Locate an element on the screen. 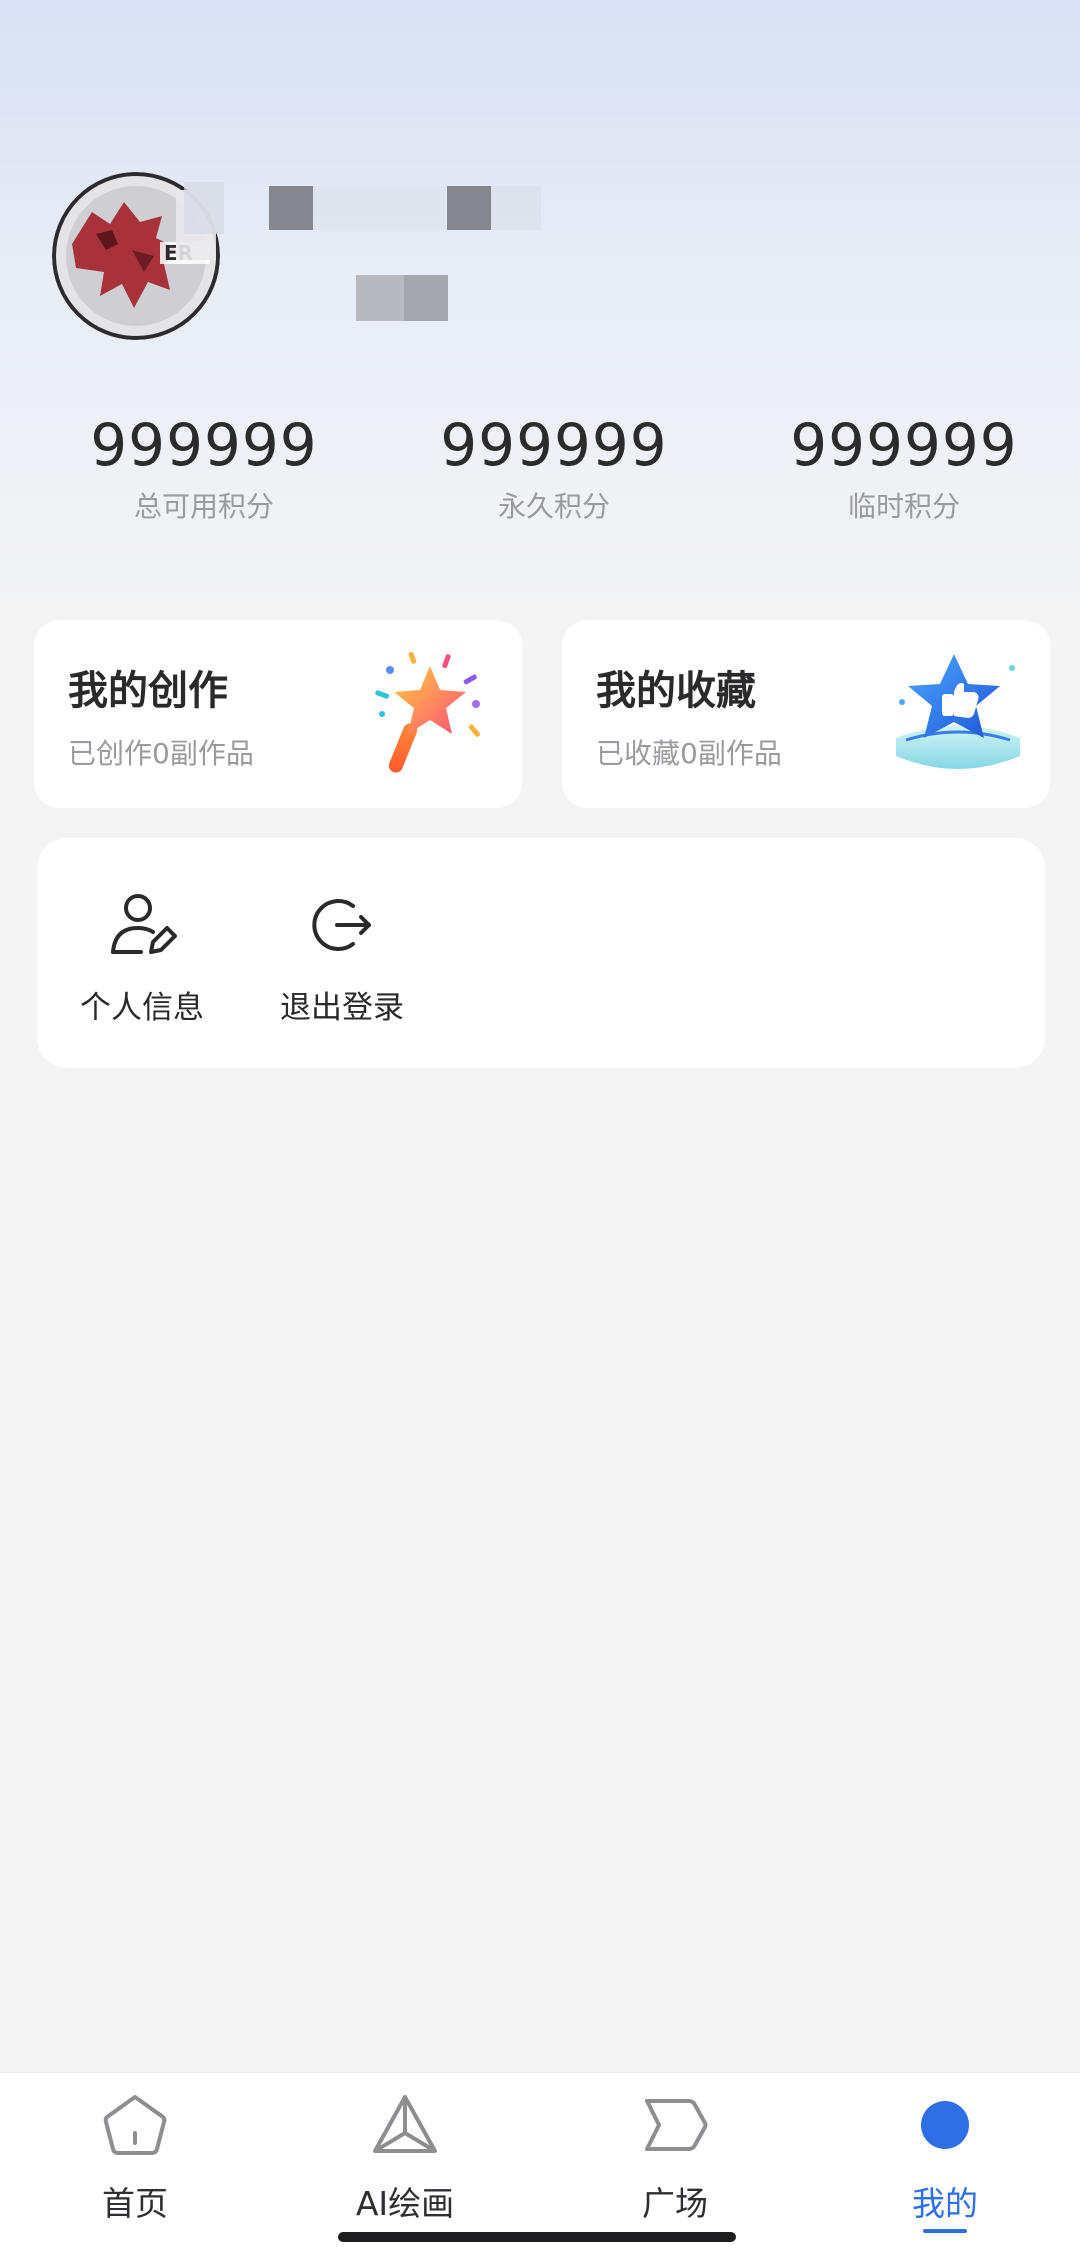  stat-permanent: 999999 永久积分 is located at coordinates (554, 466).